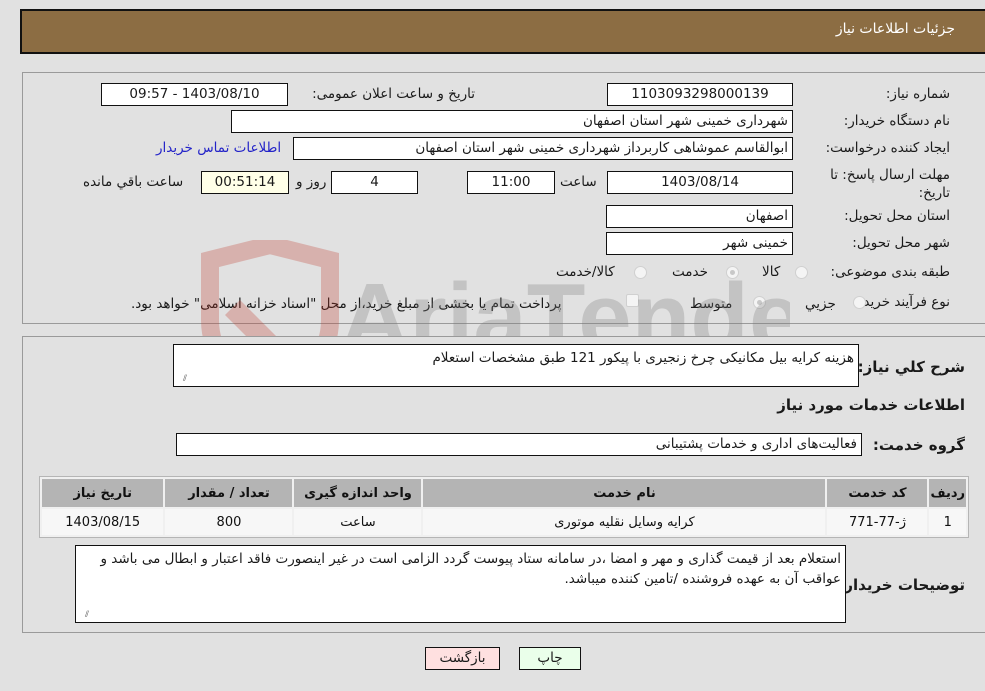 The image size is (985, 691). I want to click on category-radio-service, so click(732, 272).